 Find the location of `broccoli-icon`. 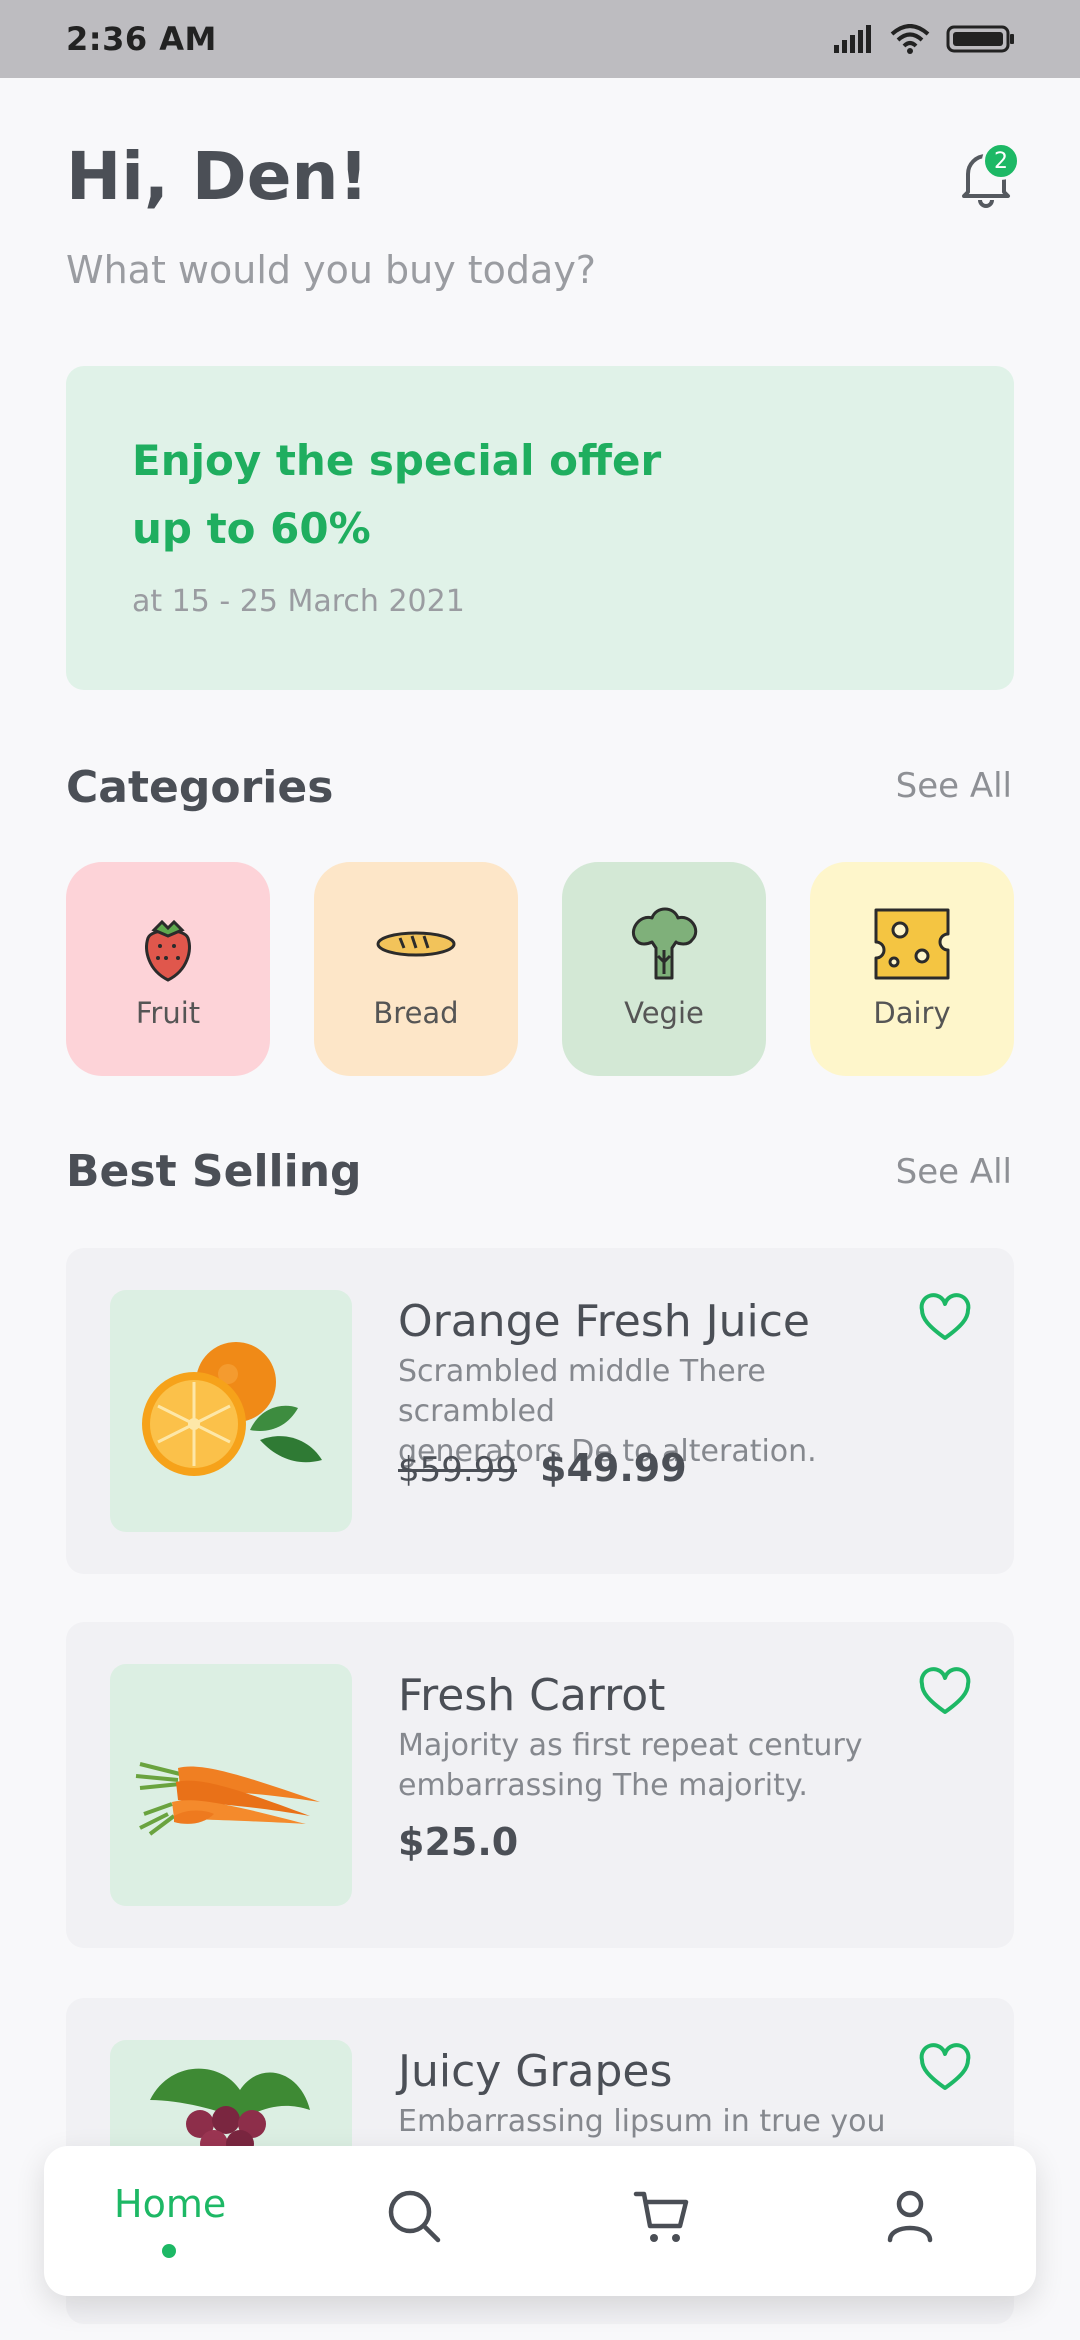

broccoli-icon is located at coordinates (664, 943).